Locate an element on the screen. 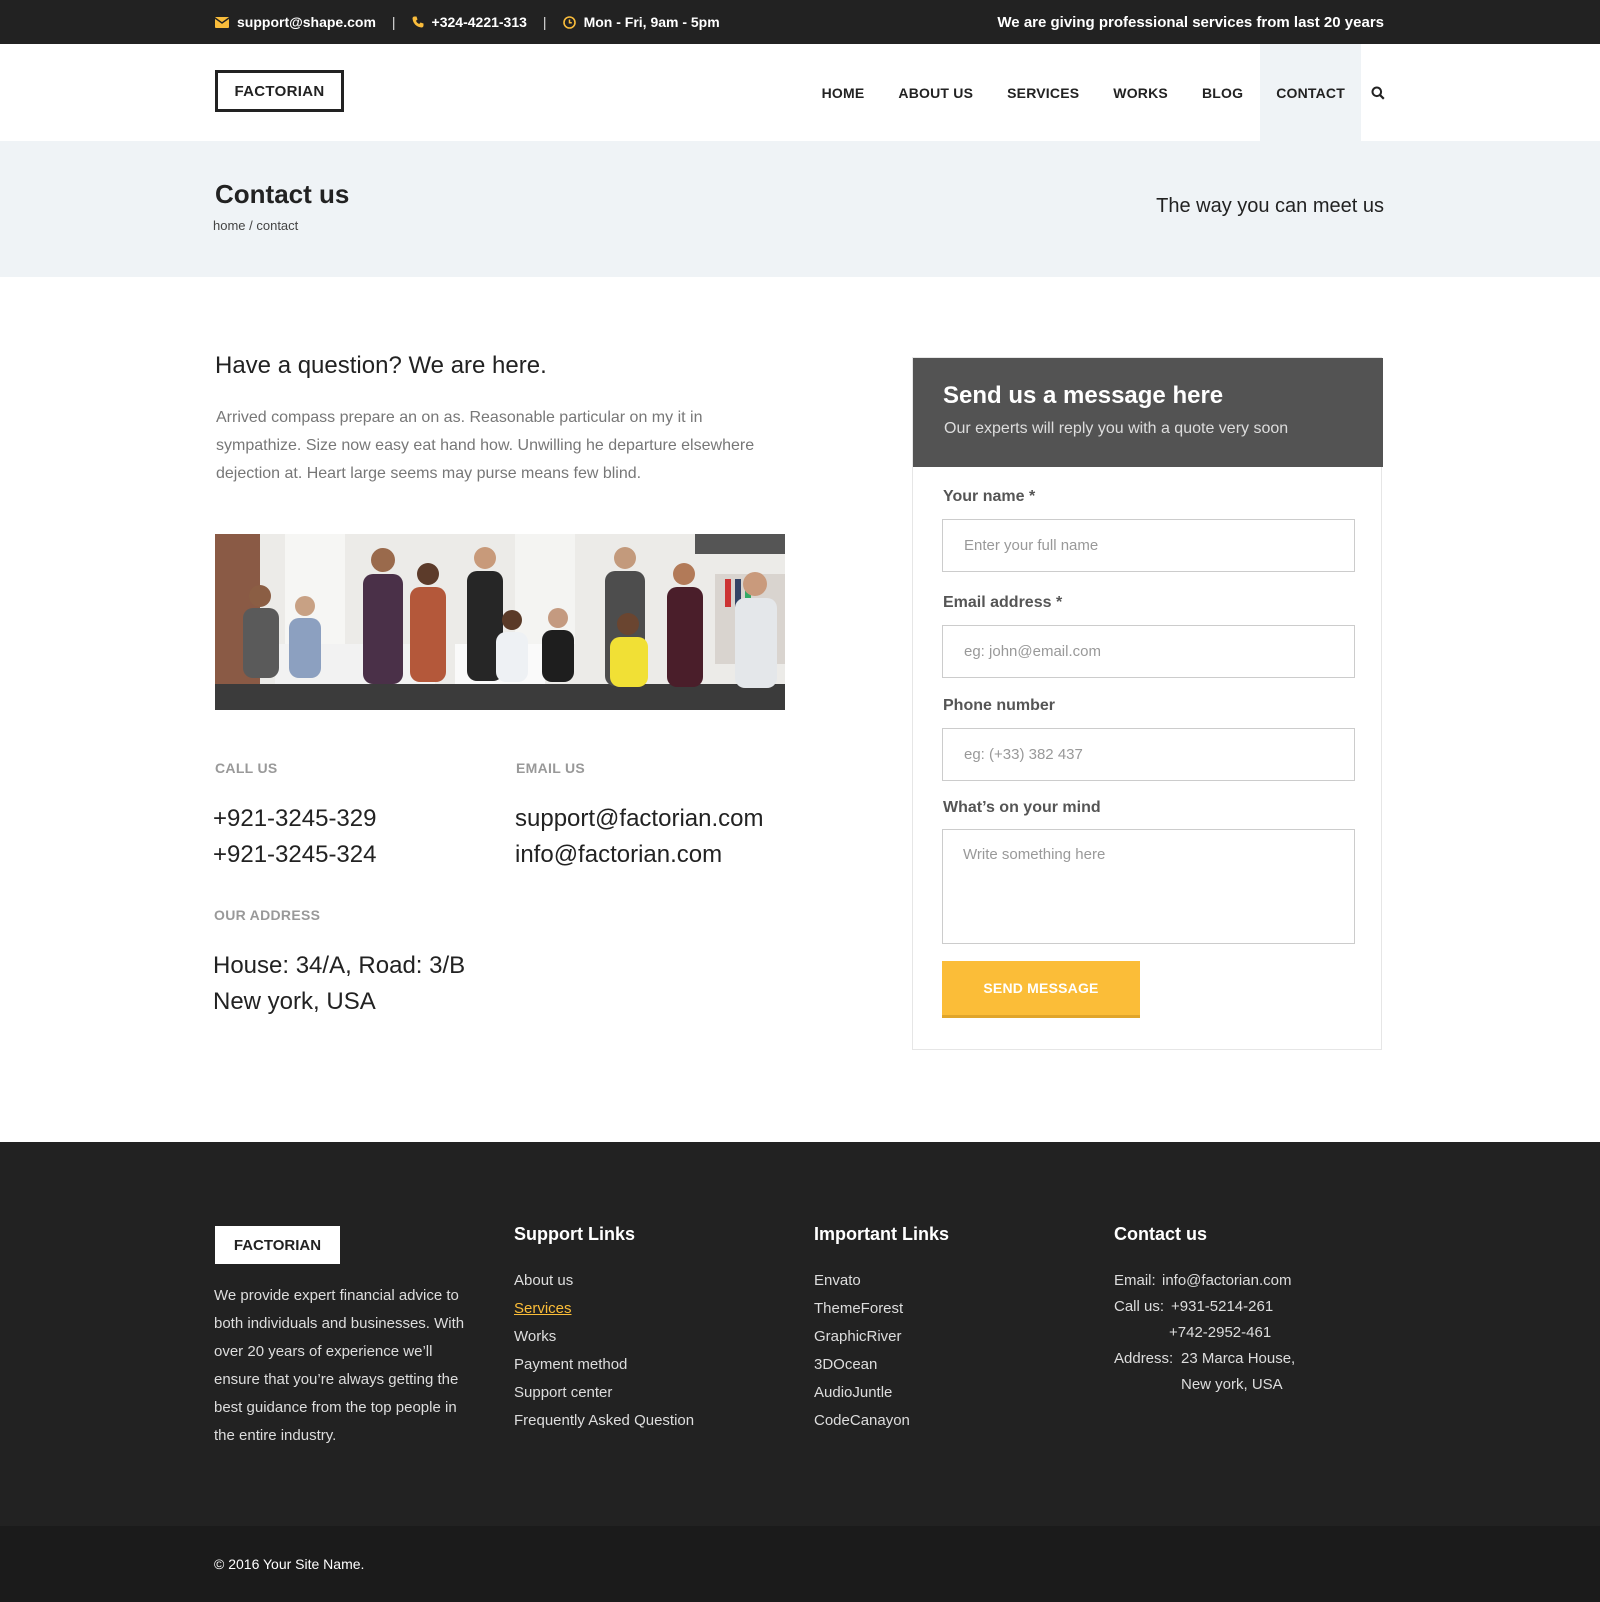  form-title: Send us a message here is located at coordinates (1083, 395).